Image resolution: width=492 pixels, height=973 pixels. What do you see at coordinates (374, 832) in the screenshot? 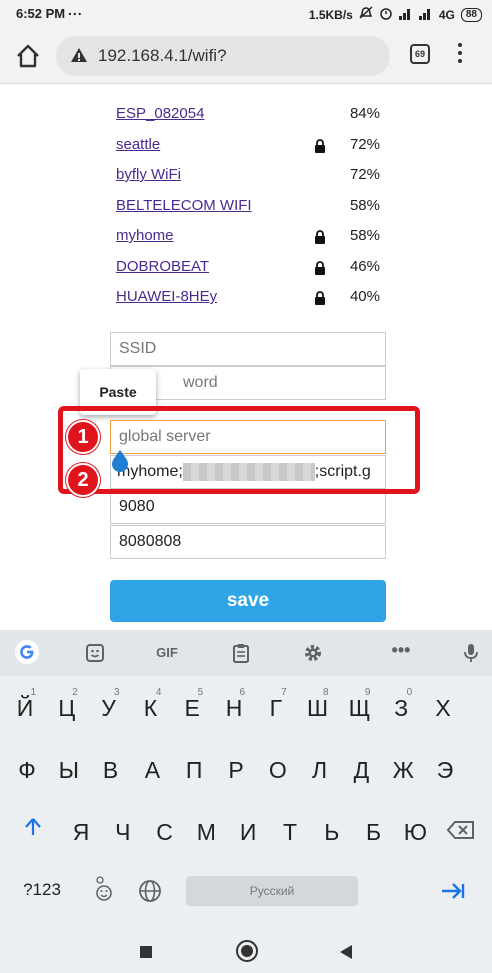
I see `key: Б` at bounding box center [374, 832].